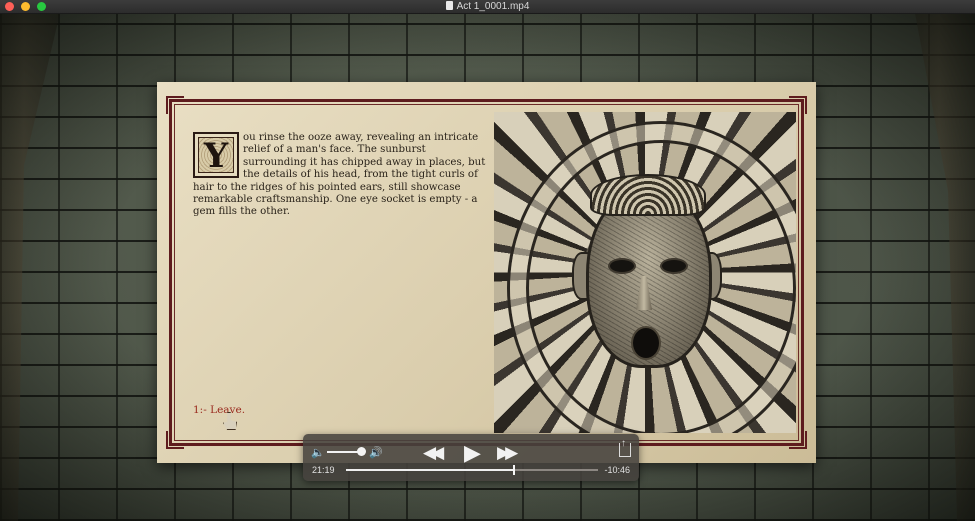 The image size is (975, 521). Describe the element at coordinates (507, 453) in the screenshot. I see `fast-forward-icon: ▶▶` at that location.